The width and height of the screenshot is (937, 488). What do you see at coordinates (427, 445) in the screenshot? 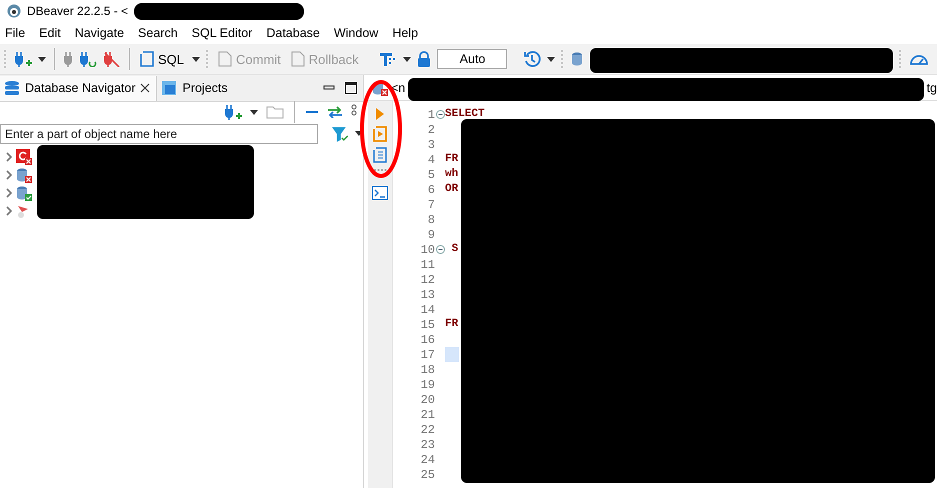
I see `line-number: 23` at bounding box center [427, 445].